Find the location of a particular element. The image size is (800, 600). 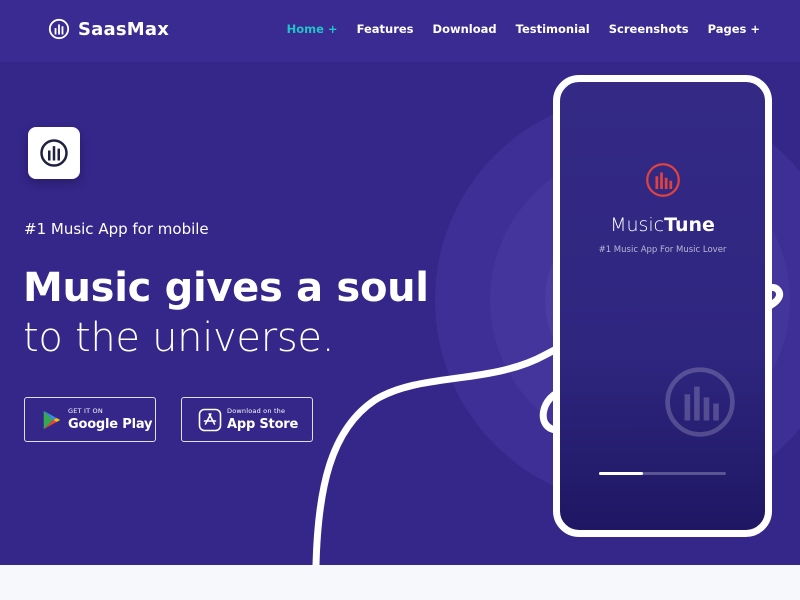

phone-app-name: MusicTune is located at coordinates (662, 225).